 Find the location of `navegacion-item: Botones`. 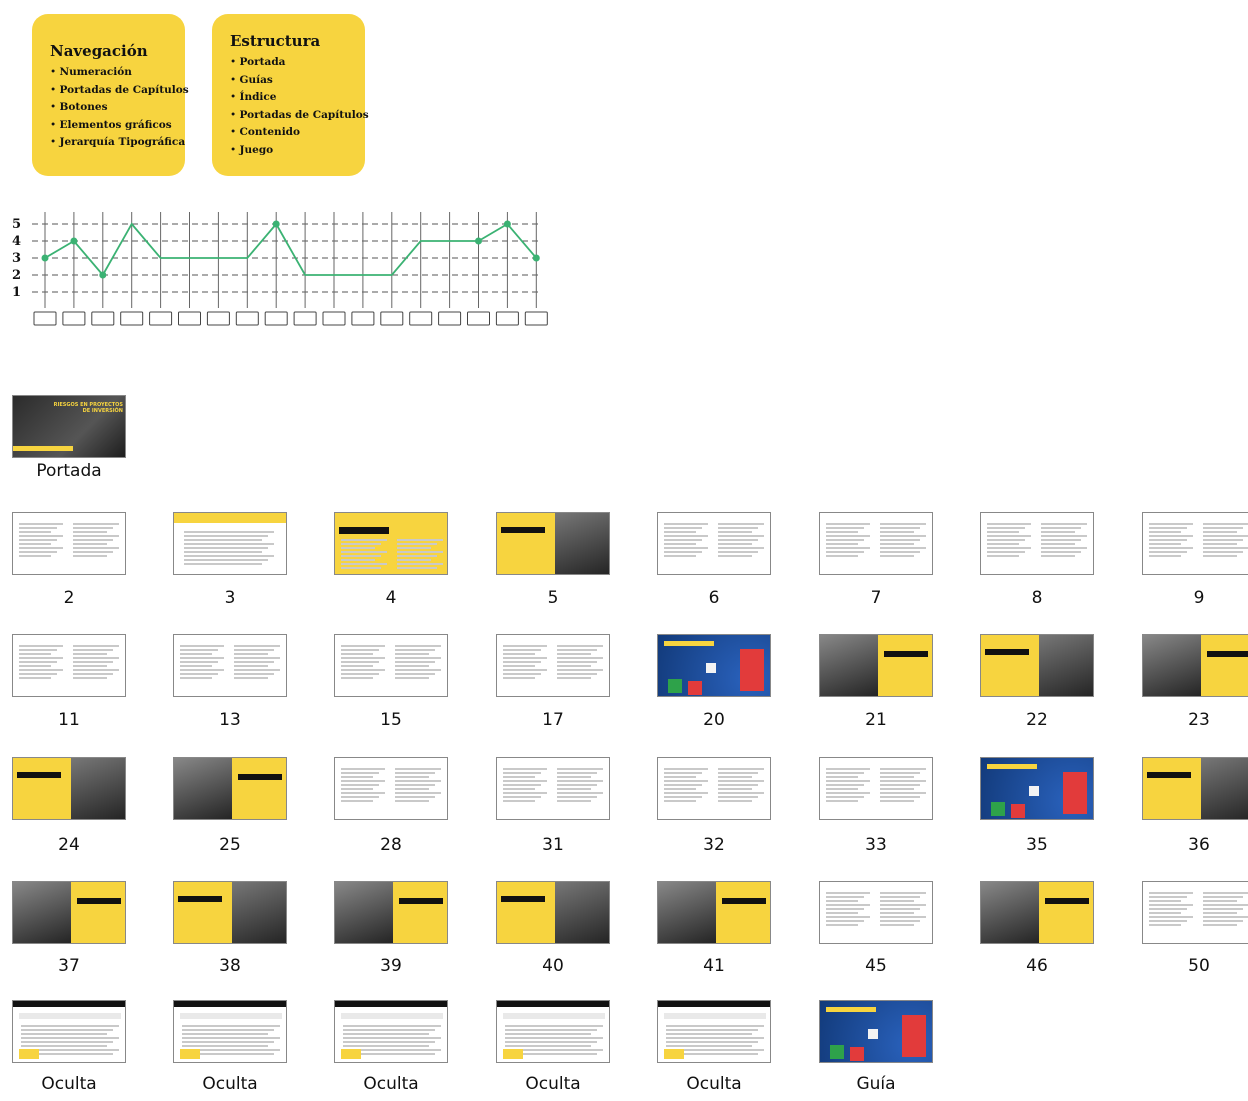

navegacion-item: Botones is located at coordinates (110, 108).